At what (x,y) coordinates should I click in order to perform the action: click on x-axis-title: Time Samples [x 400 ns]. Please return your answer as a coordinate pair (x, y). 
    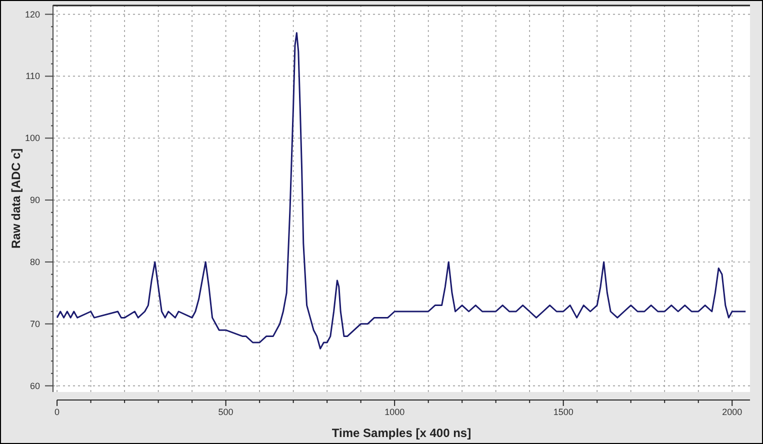
    Looking at the image, I should click on (402, 433).